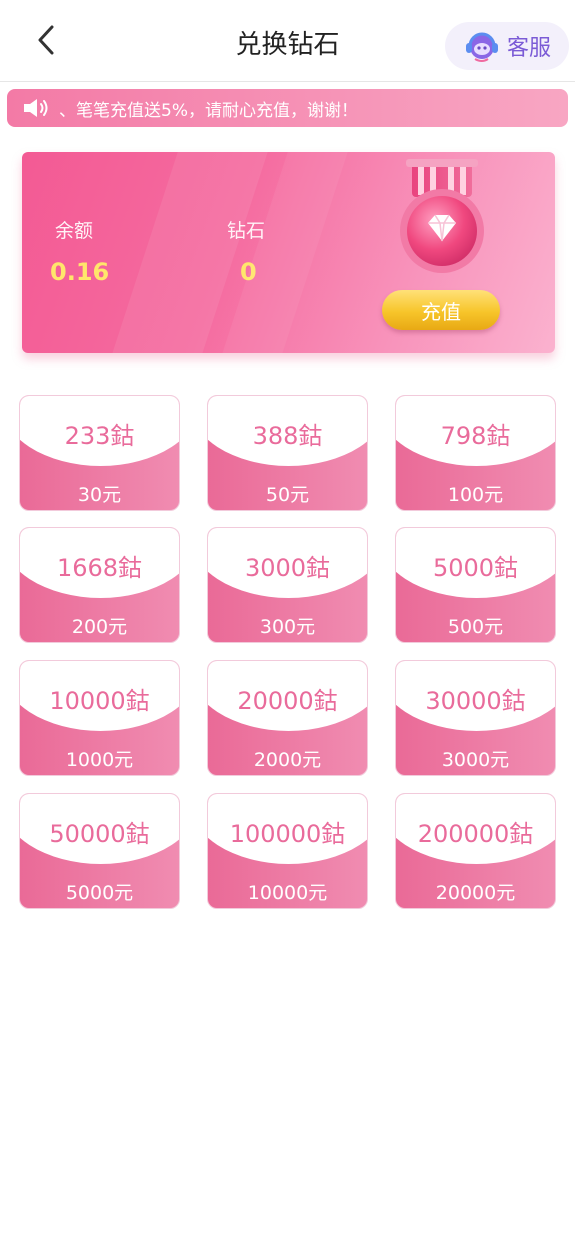 Image resolution: width=575 pixels, height=1239 pixels. I want to click on package-card: 10000鈷 1000元, so click(99, 718).